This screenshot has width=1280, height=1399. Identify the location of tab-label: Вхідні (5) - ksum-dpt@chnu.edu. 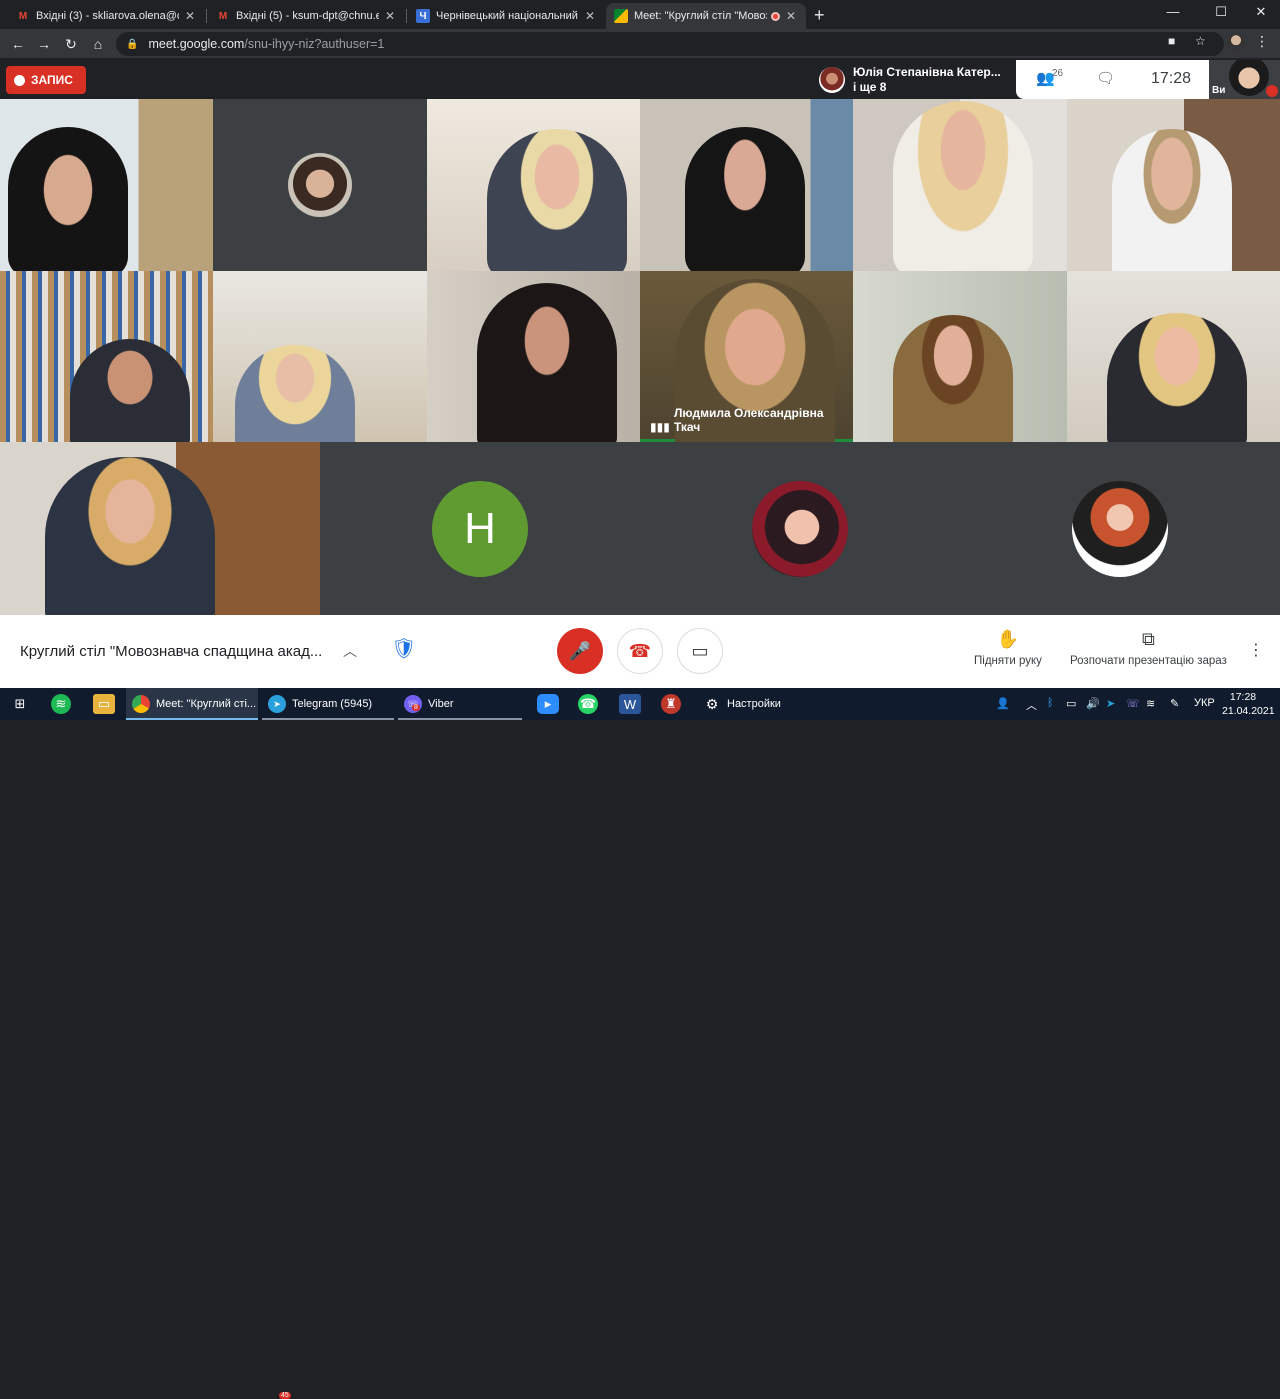
(307, 16).